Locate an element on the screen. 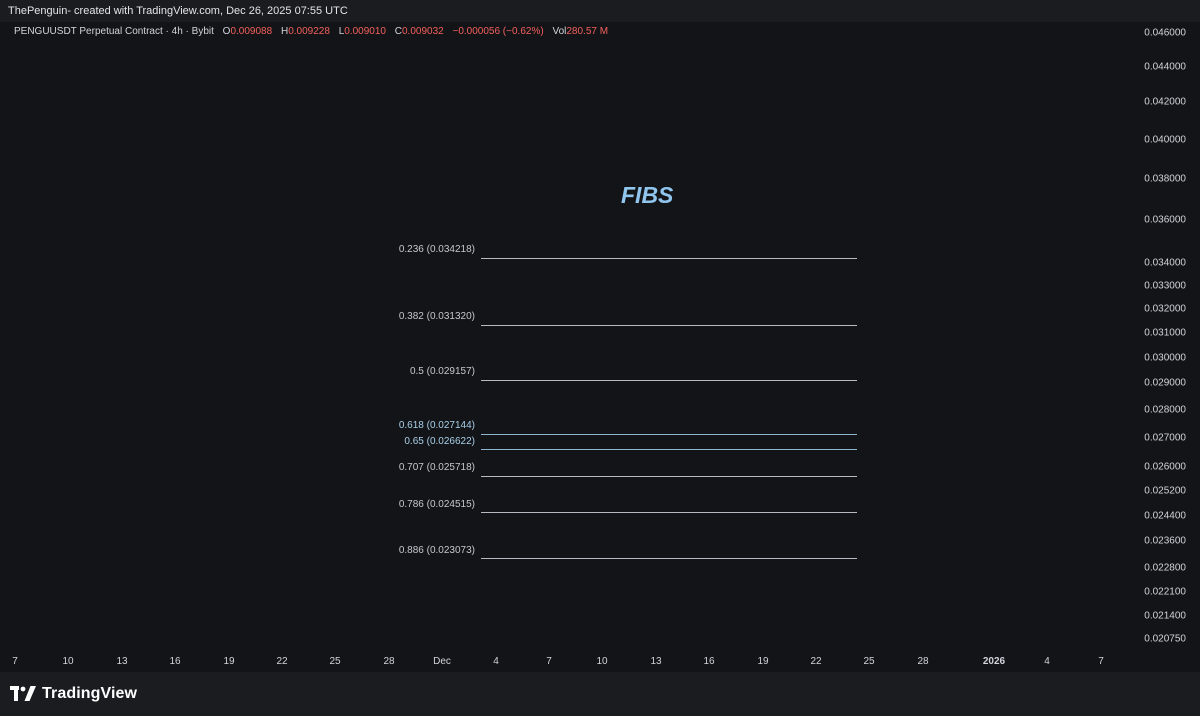 This screenshot has width=1200, height=716. fib-label-0886: 0.886 (0.023073) is located at coordinates (436, 550).